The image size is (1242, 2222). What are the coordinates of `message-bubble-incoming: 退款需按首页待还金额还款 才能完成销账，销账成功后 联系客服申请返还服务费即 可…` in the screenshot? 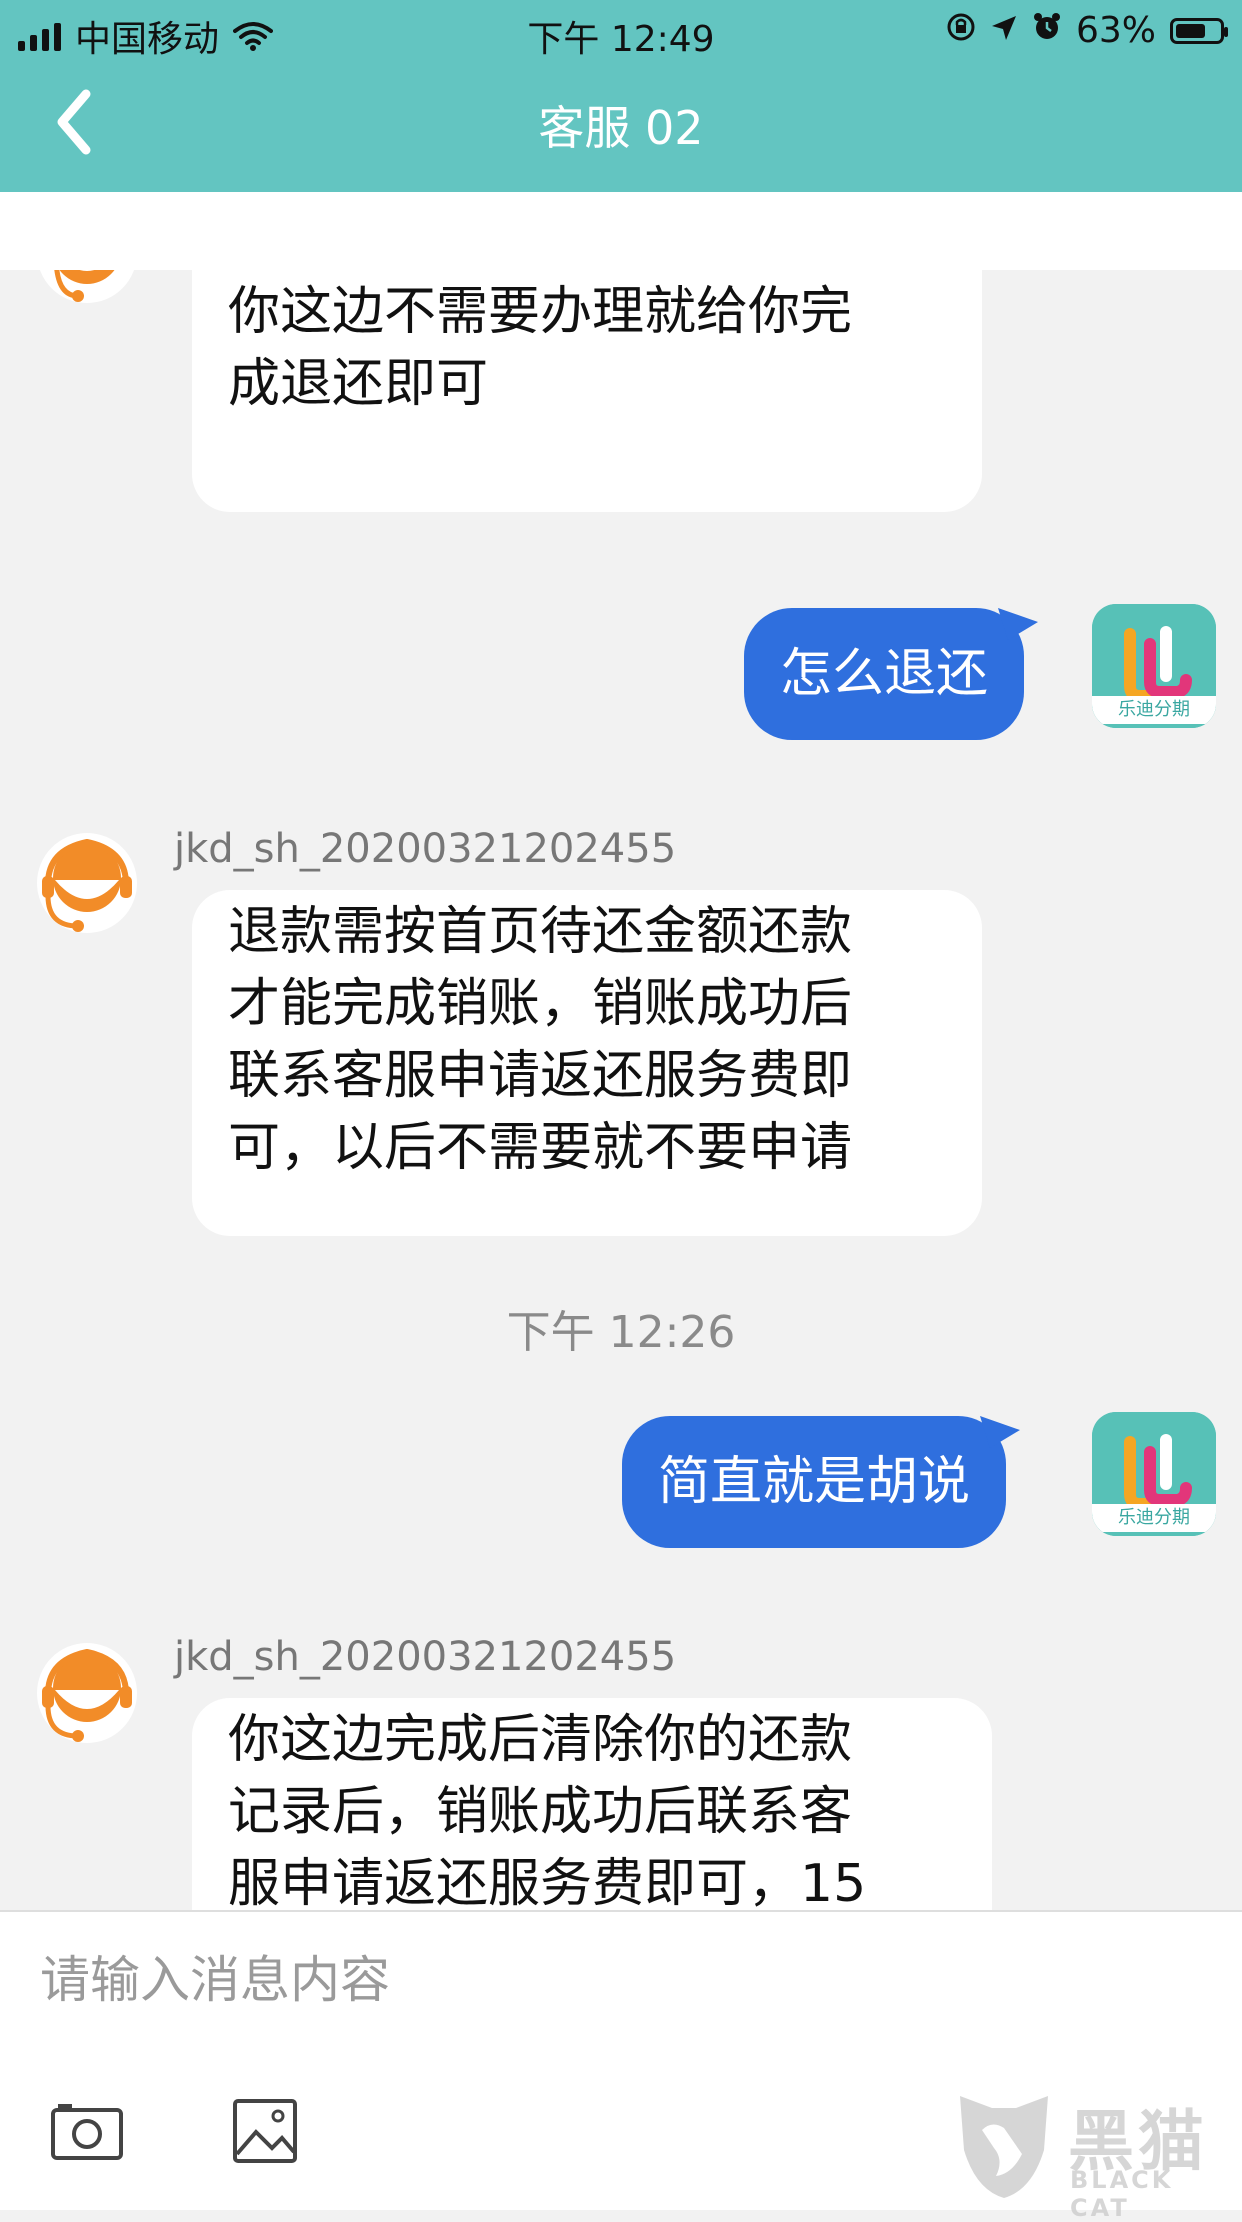 It's located at (587, 1063).